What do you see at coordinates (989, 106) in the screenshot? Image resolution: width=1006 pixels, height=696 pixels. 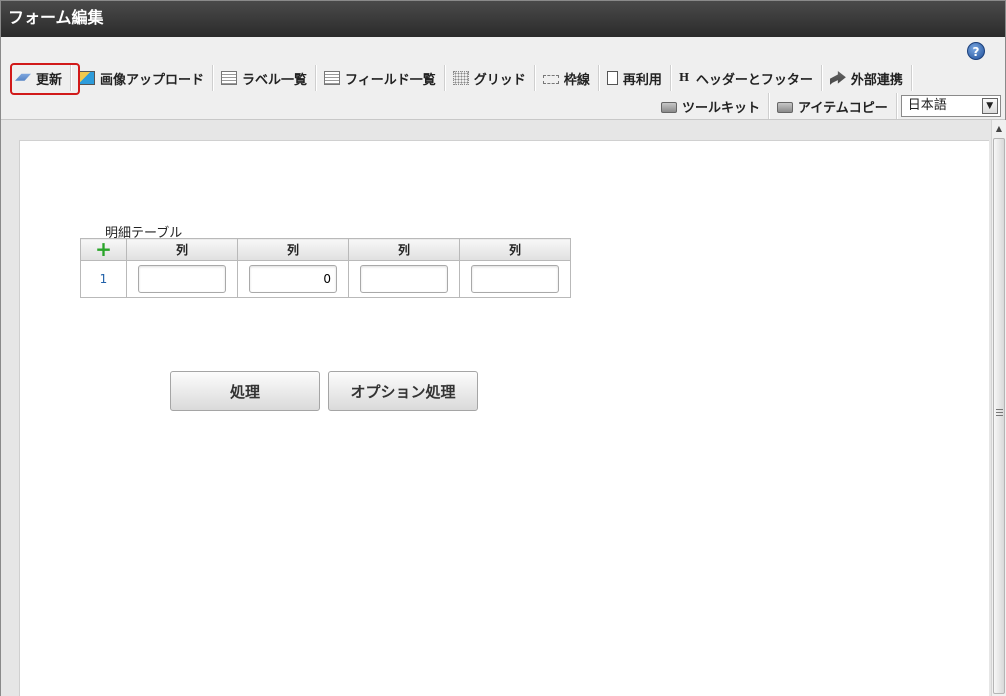 I see `chevron-down-icon: ▼` at bounding box center [989, 106].